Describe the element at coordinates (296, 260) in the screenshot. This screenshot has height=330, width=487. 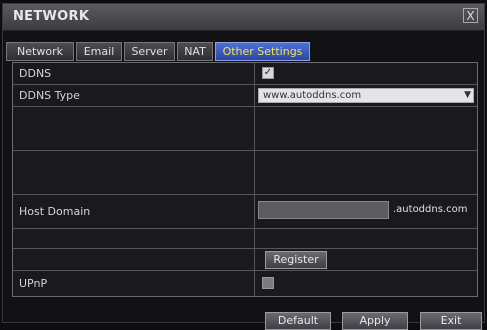
I see `register-button: Register` at that location.